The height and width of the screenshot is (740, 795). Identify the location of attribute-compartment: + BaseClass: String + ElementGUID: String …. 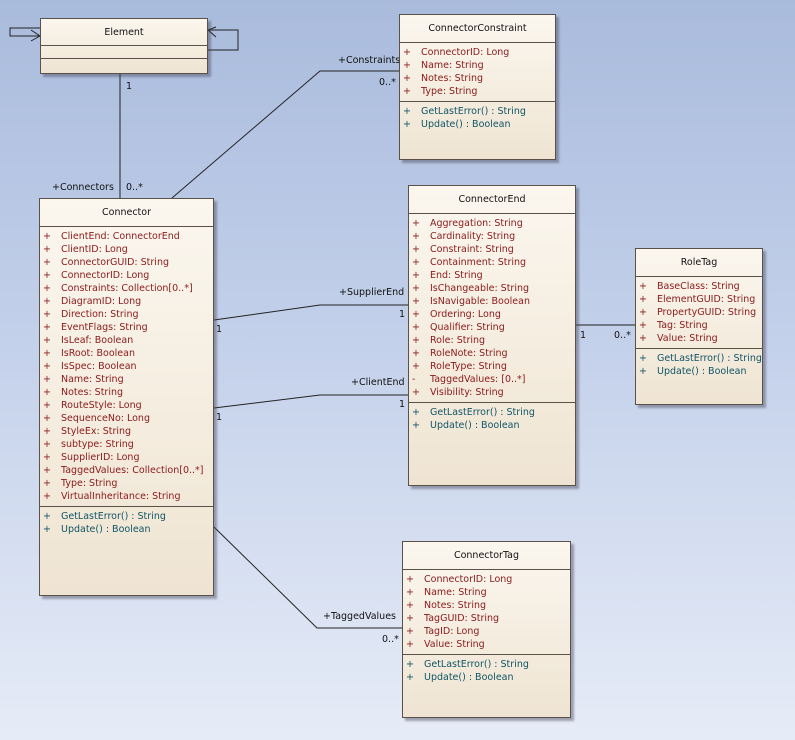
(699, 313).